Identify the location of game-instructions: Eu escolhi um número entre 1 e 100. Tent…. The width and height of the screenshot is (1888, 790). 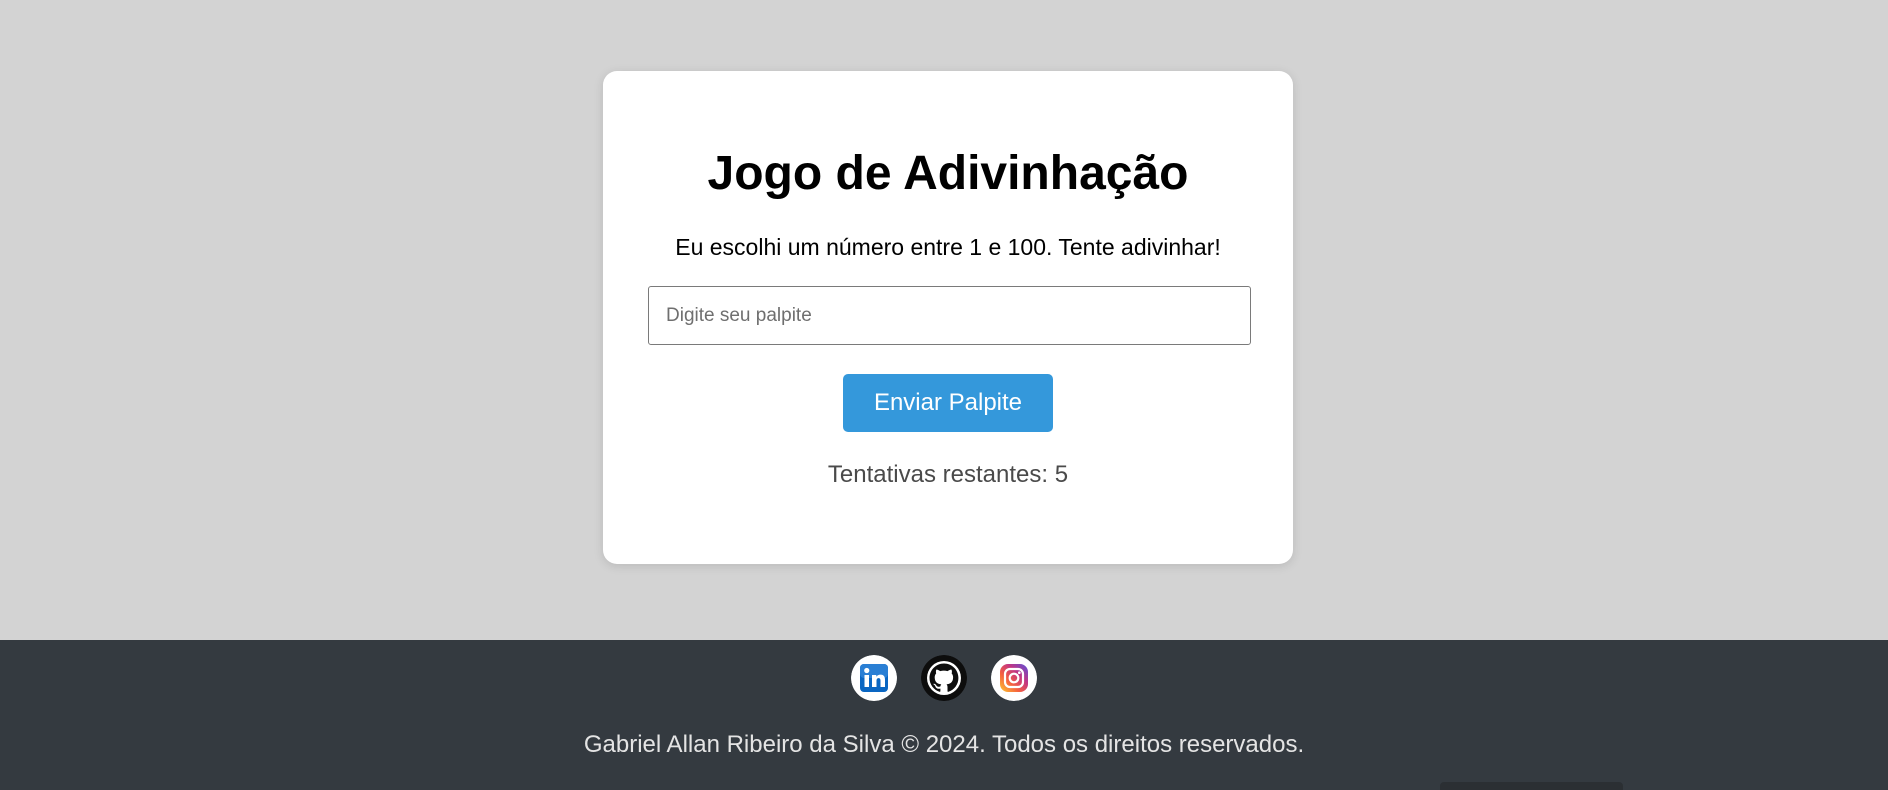
(948, 247).